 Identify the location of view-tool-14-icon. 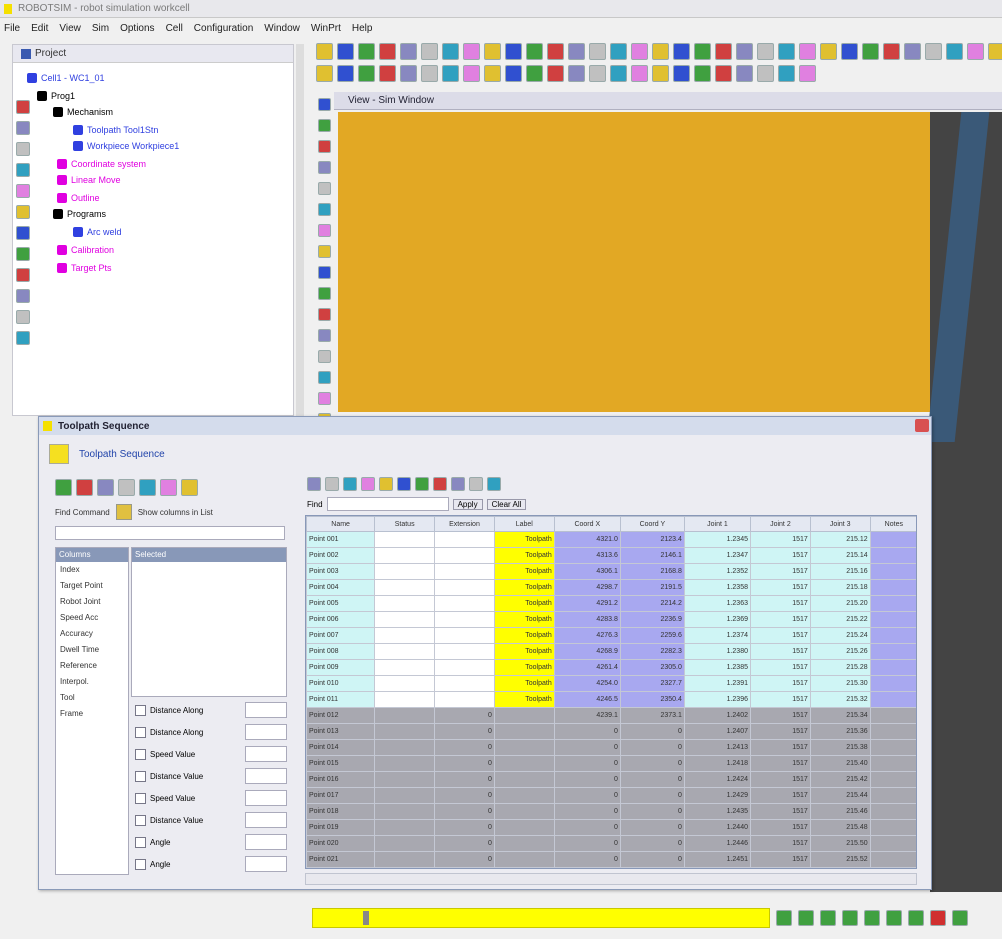
(324, 398).